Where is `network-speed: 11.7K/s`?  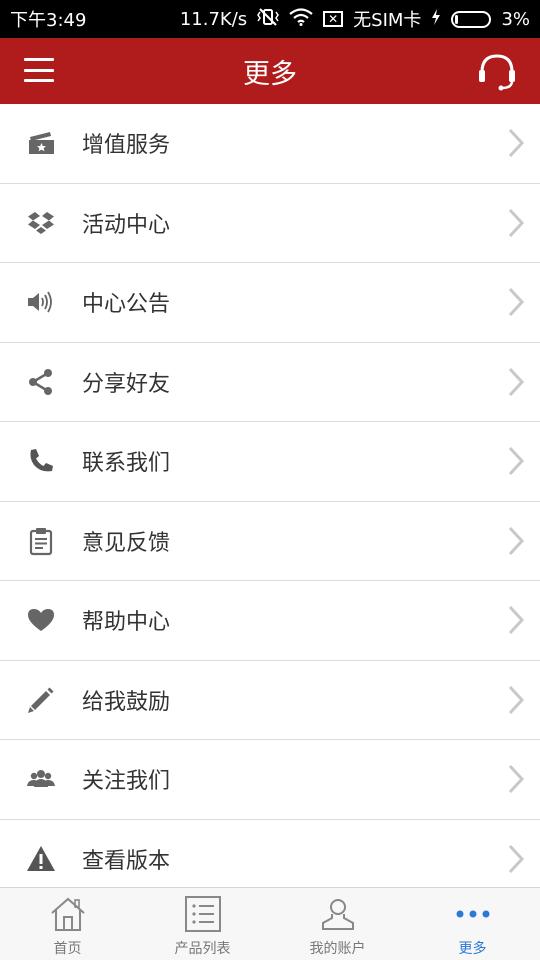 network-speed: 11.7K/s is located at coordinates (213, 19).